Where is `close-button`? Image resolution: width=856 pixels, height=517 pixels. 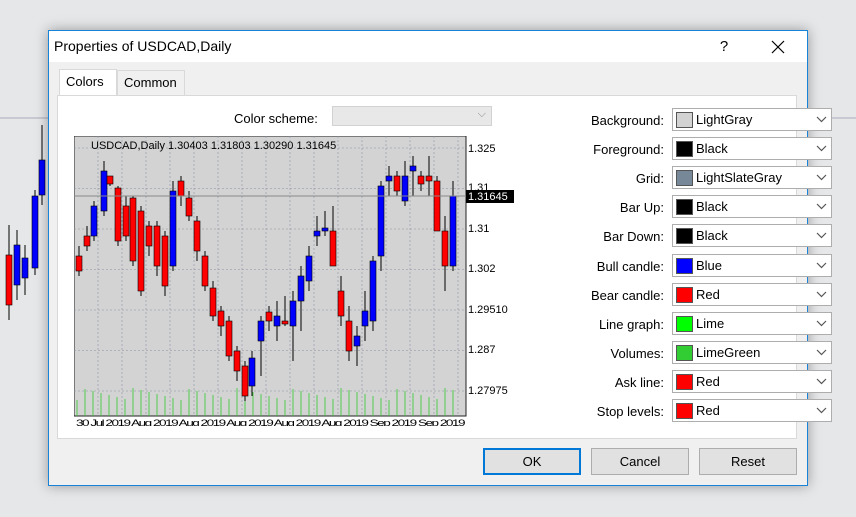
close-button is located at coordinates (778, 46).